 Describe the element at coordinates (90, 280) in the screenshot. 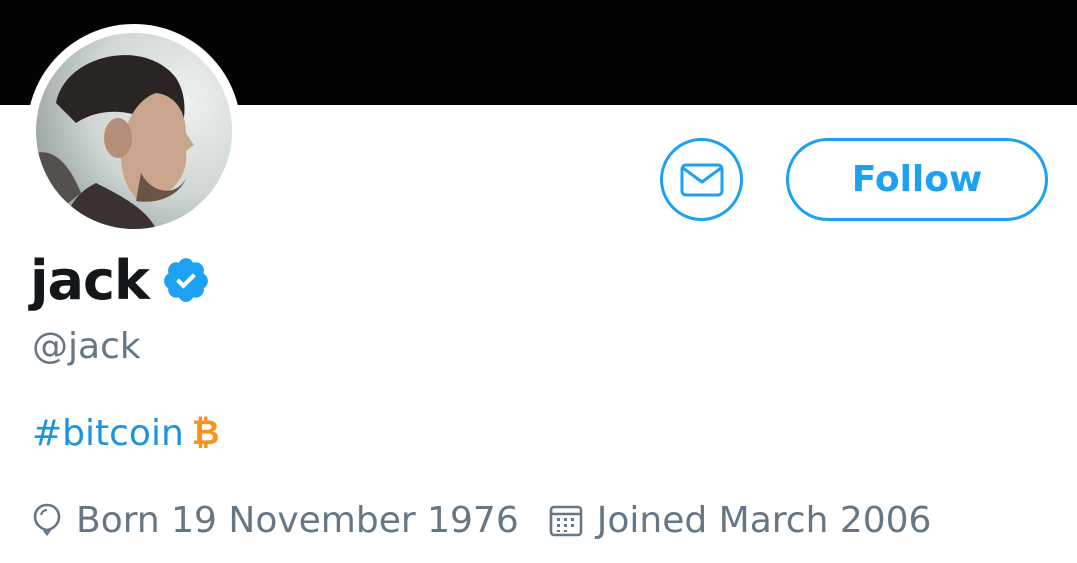

I see `display-name: jack` at that location.